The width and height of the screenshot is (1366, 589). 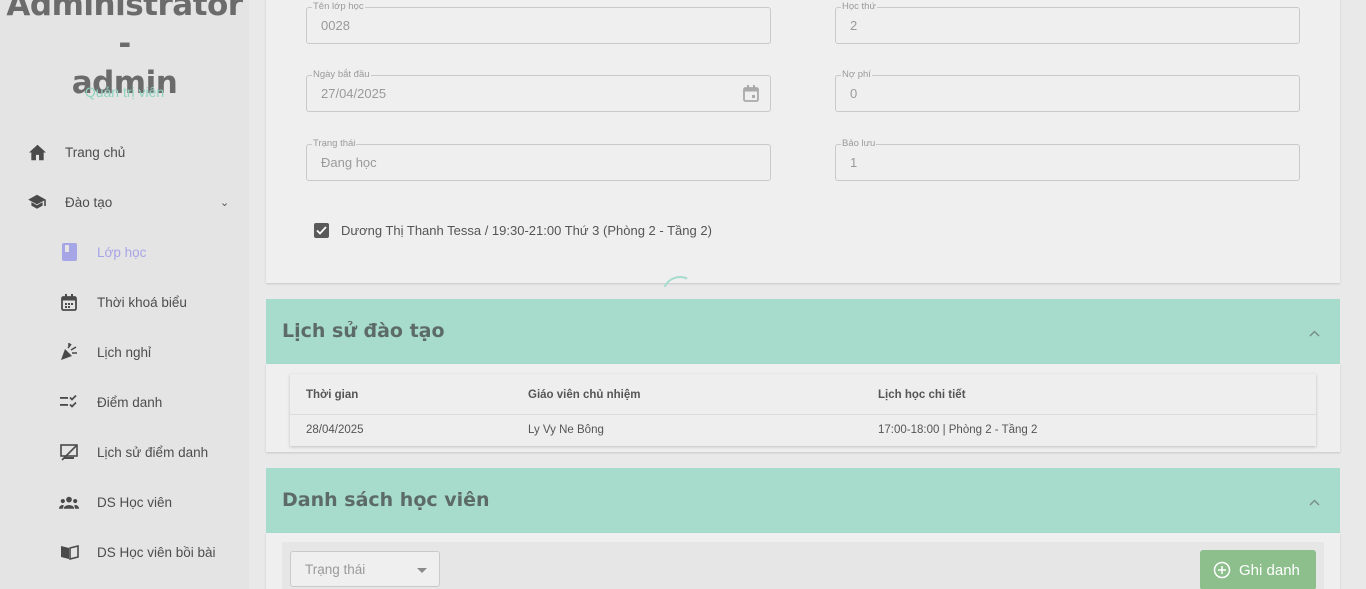 I want to click on history-board-icon, so click(x=69, y=452).